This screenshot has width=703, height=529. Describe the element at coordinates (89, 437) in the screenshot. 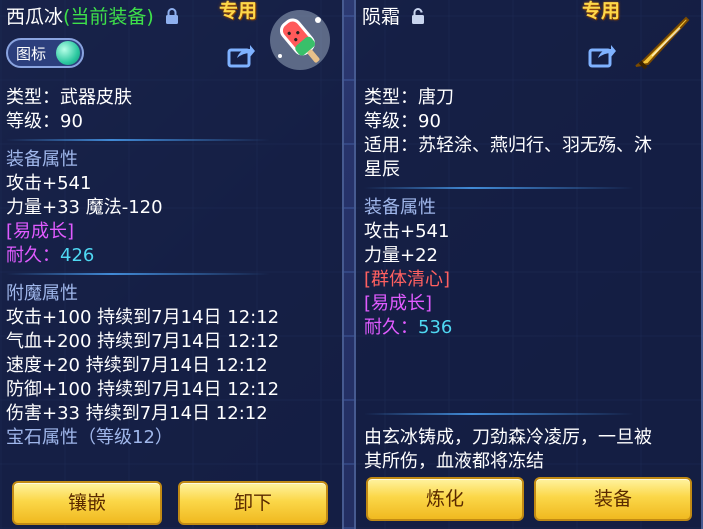

I see `gem-header: 宝石属性（等级12）` at that location.